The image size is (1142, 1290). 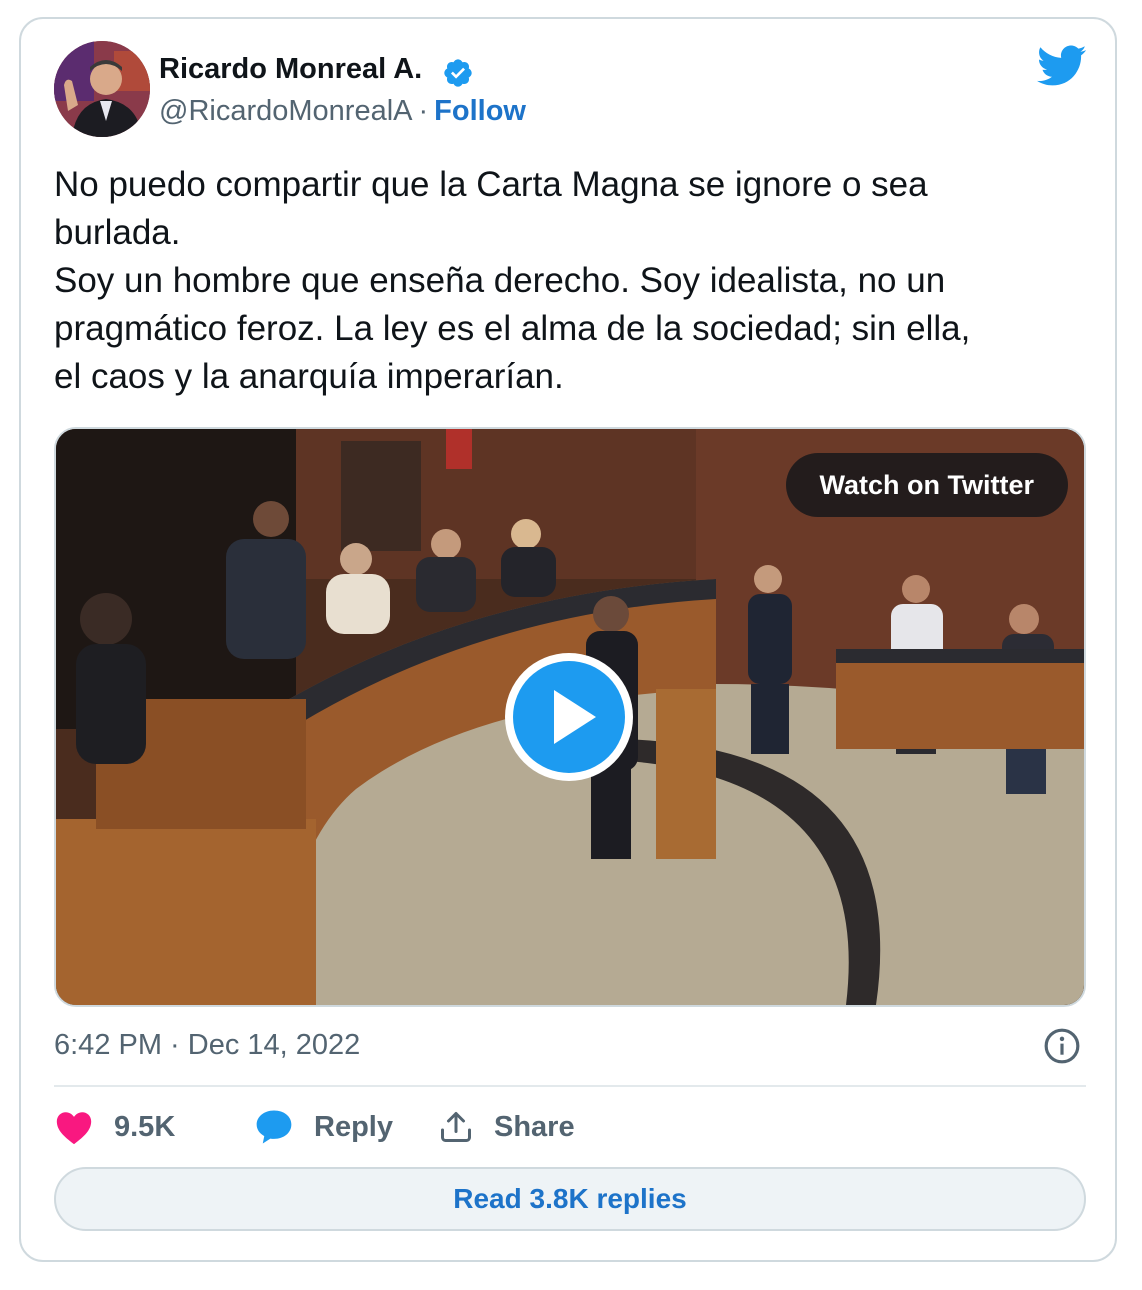 What do you see at coordinates (926, 485) in the screenshot?
I see `watch-on-twitter-button: Watch on Twitter` at bounding box center [926, 485].